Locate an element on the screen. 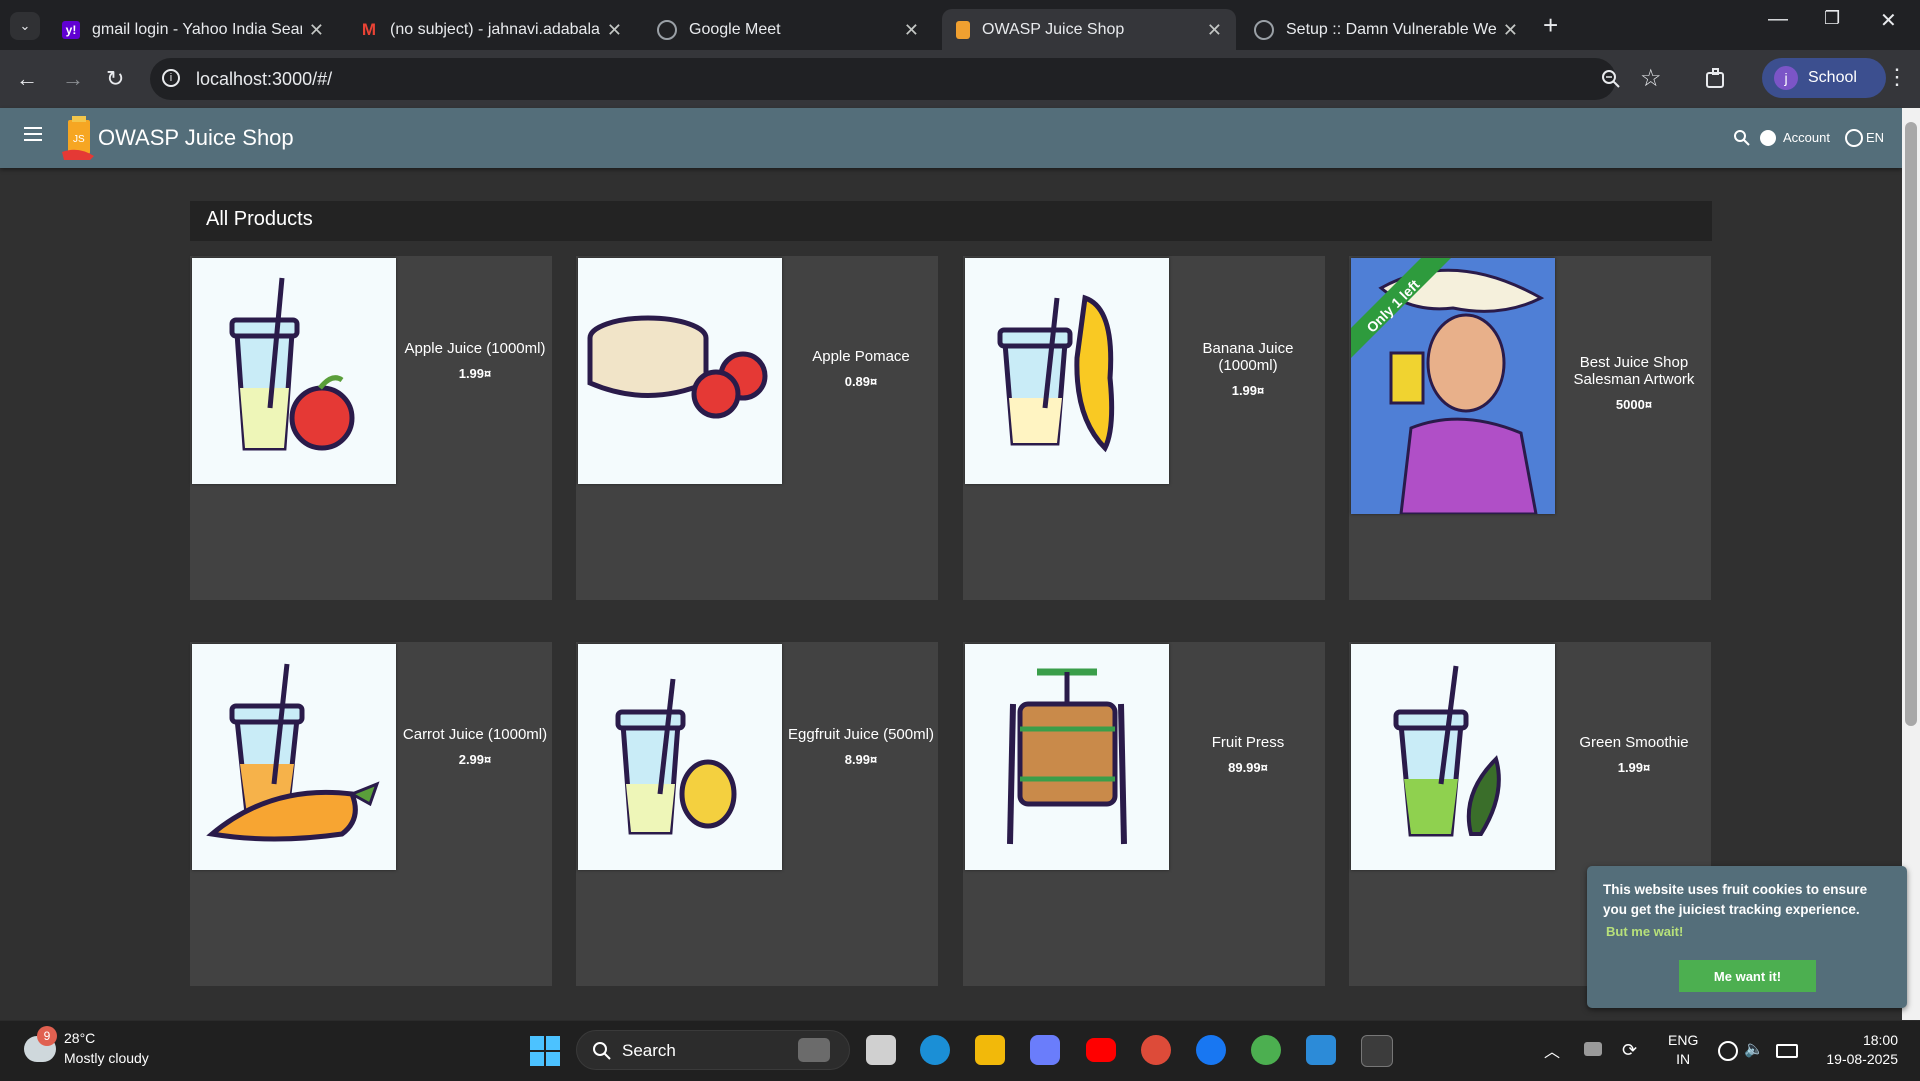 The image size is (1920, 1081). section-title: All Products is located at coordinates (259, 219).